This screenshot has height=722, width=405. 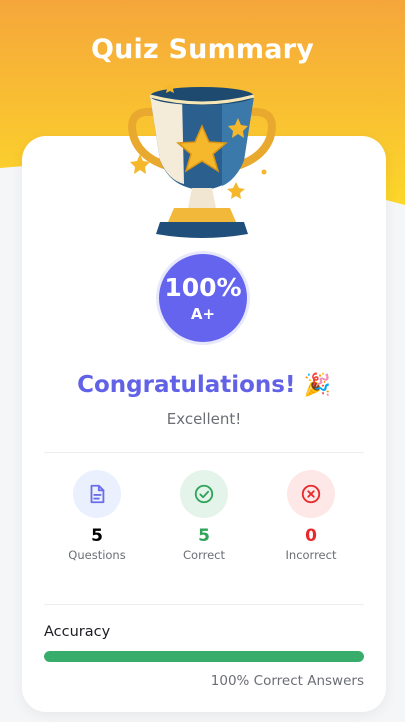 I want to click on stat-questions: 5 Questions, so click(x=97, y=516).